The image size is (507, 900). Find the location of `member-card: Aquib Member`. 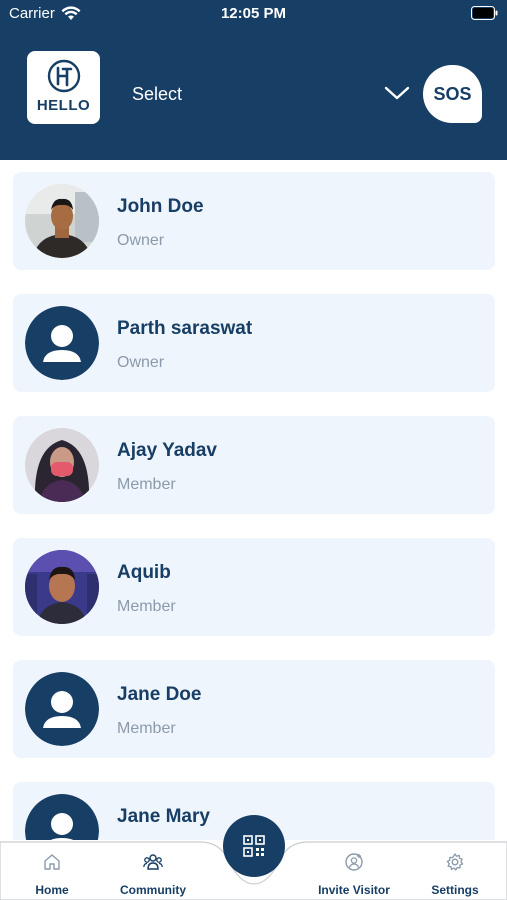

member-card: Aquib Member is located at coordinates (254, 587).